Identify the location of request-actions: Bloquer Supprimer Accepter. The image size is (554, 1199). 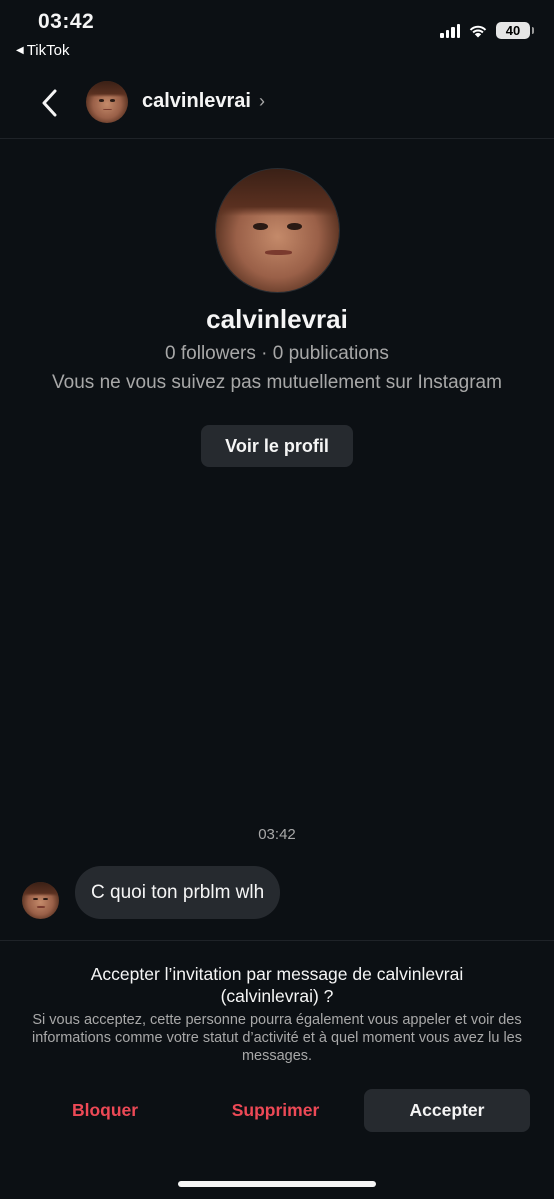
(275, 1110).